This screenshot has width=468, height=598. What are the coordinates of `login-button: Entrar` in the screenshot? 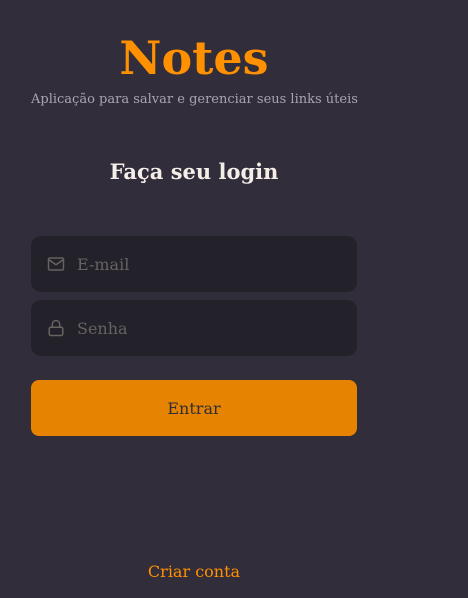 It's located at (194, 408).